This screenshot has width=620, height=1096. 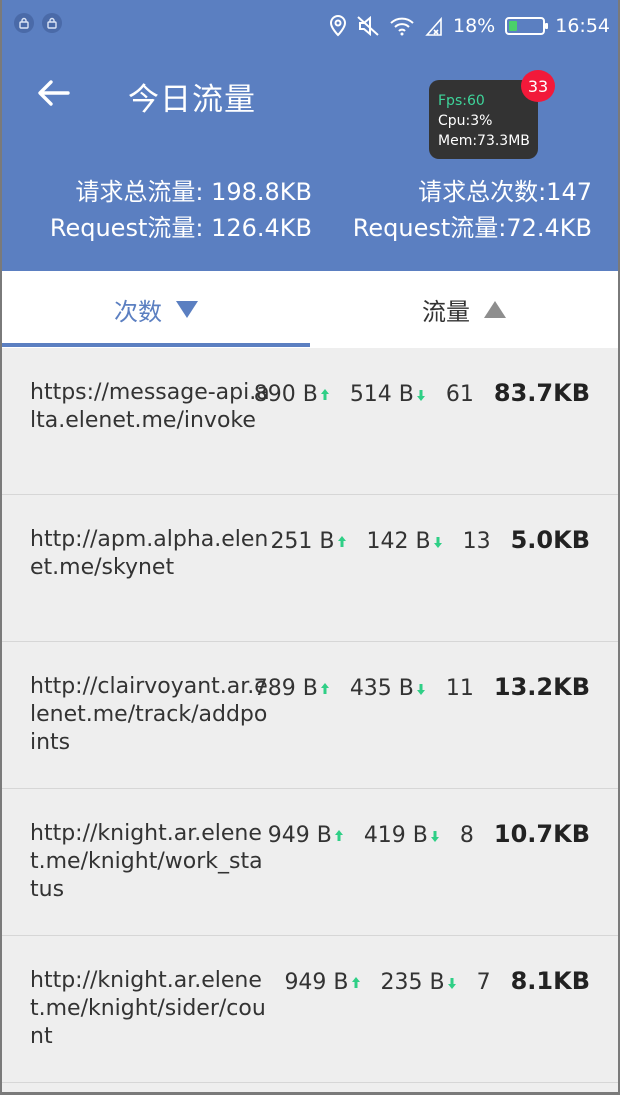 What do you see at coordinates (472, 228) in the screenshot?
I see `request-traffic-right: Request流量:72.4KB` at bounding box center [472, 228].